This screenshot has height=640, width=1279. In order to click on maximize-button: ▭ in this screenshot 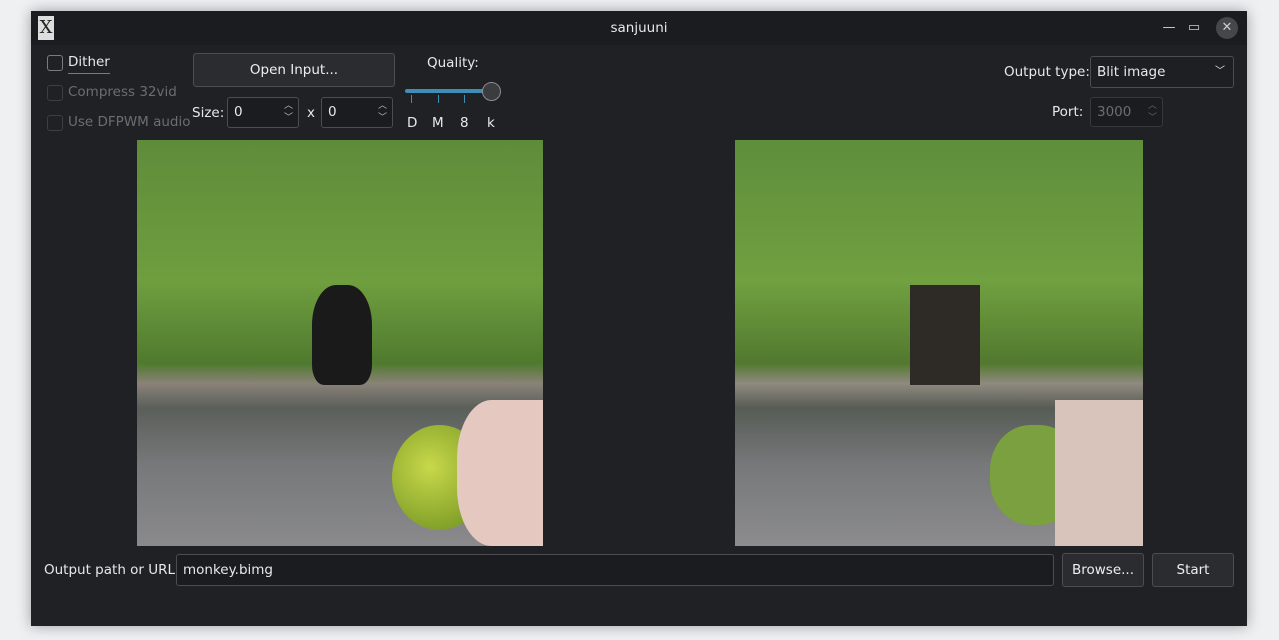, I will do `click(1194, 28)`.